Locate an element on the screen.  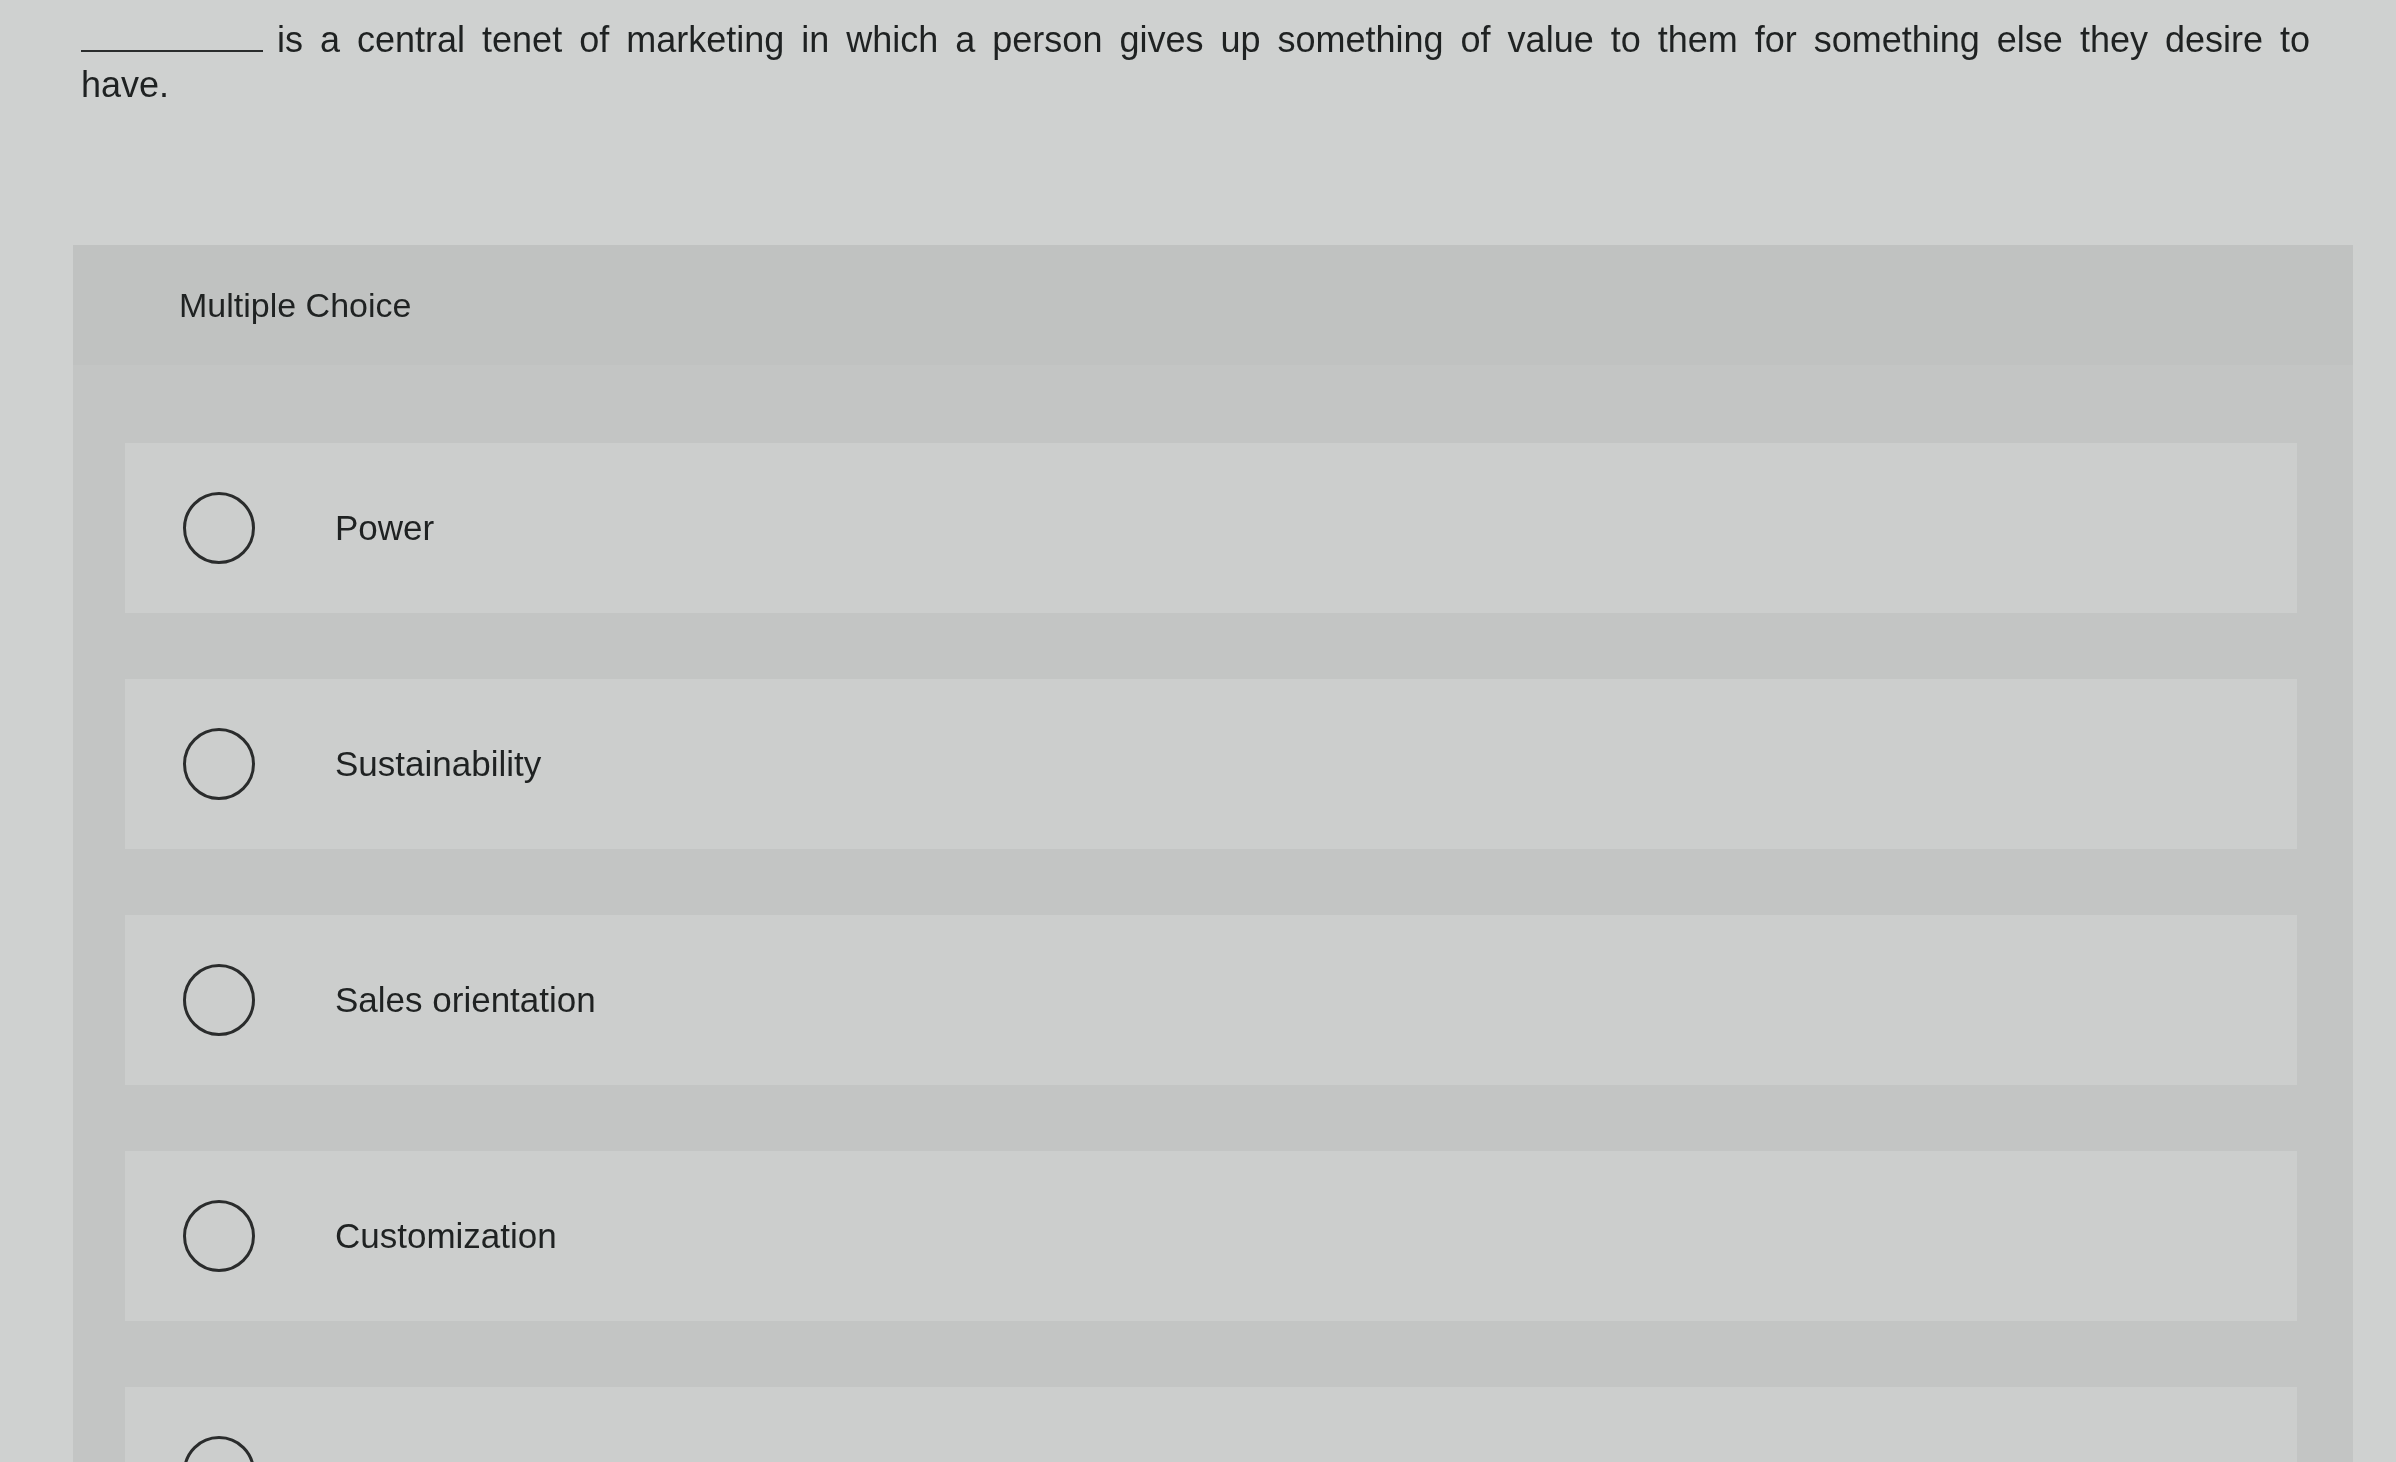
option-label: Power is located at coordinates (385, 527).